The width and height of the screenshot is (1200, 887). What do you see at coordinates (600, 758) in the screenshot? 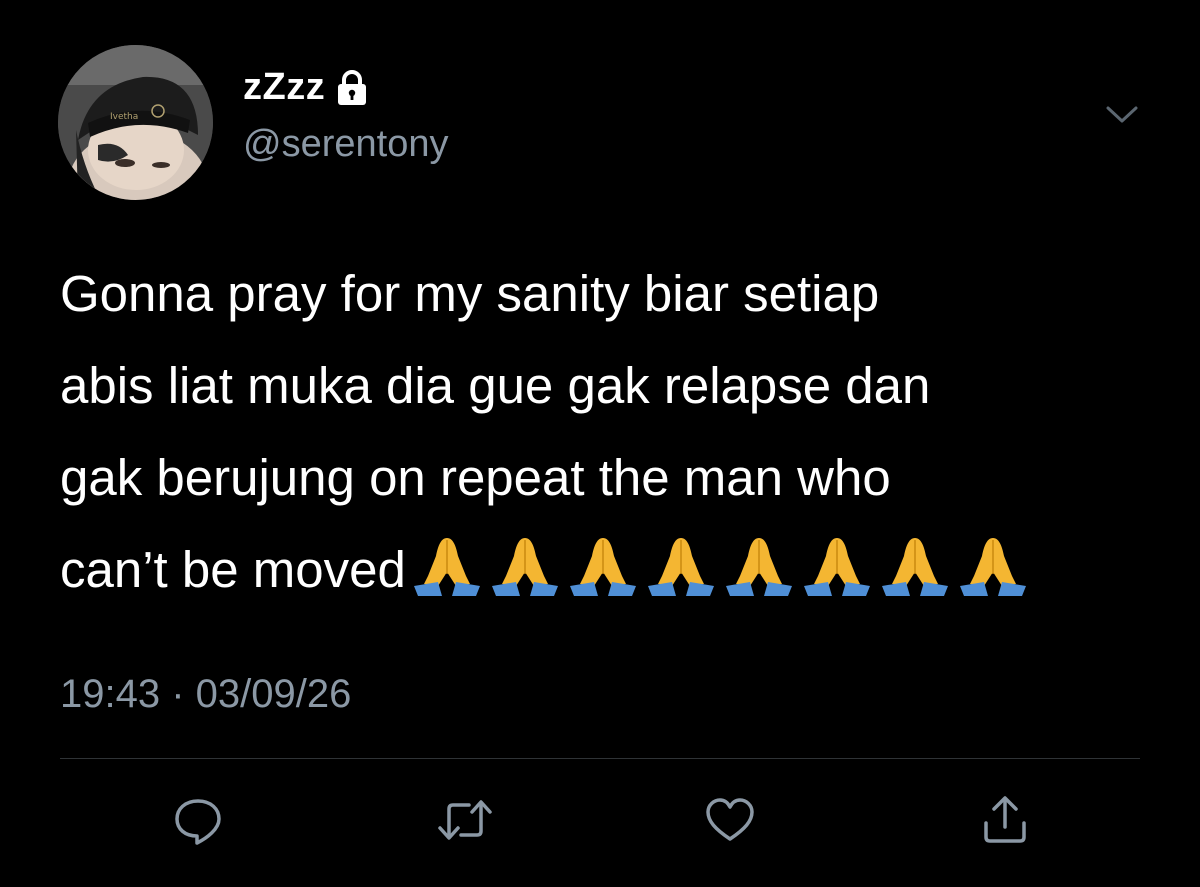
I see `divider` at bounding box center [600, 758].